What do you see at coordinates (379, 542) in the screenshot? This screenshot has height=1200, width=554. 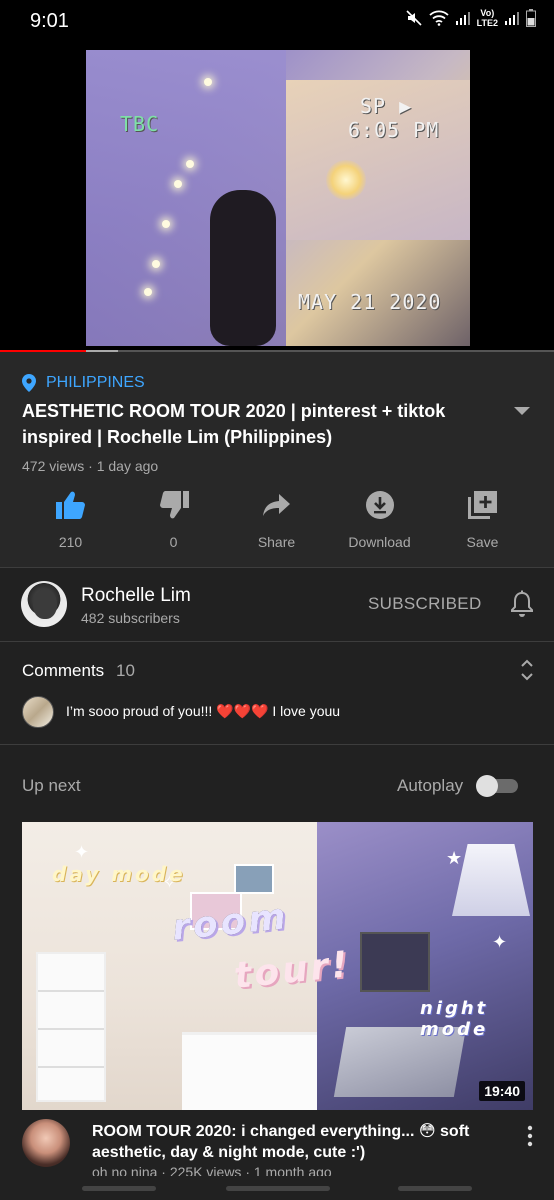 I see `download-label: Download` at bounding box center [379, 542].